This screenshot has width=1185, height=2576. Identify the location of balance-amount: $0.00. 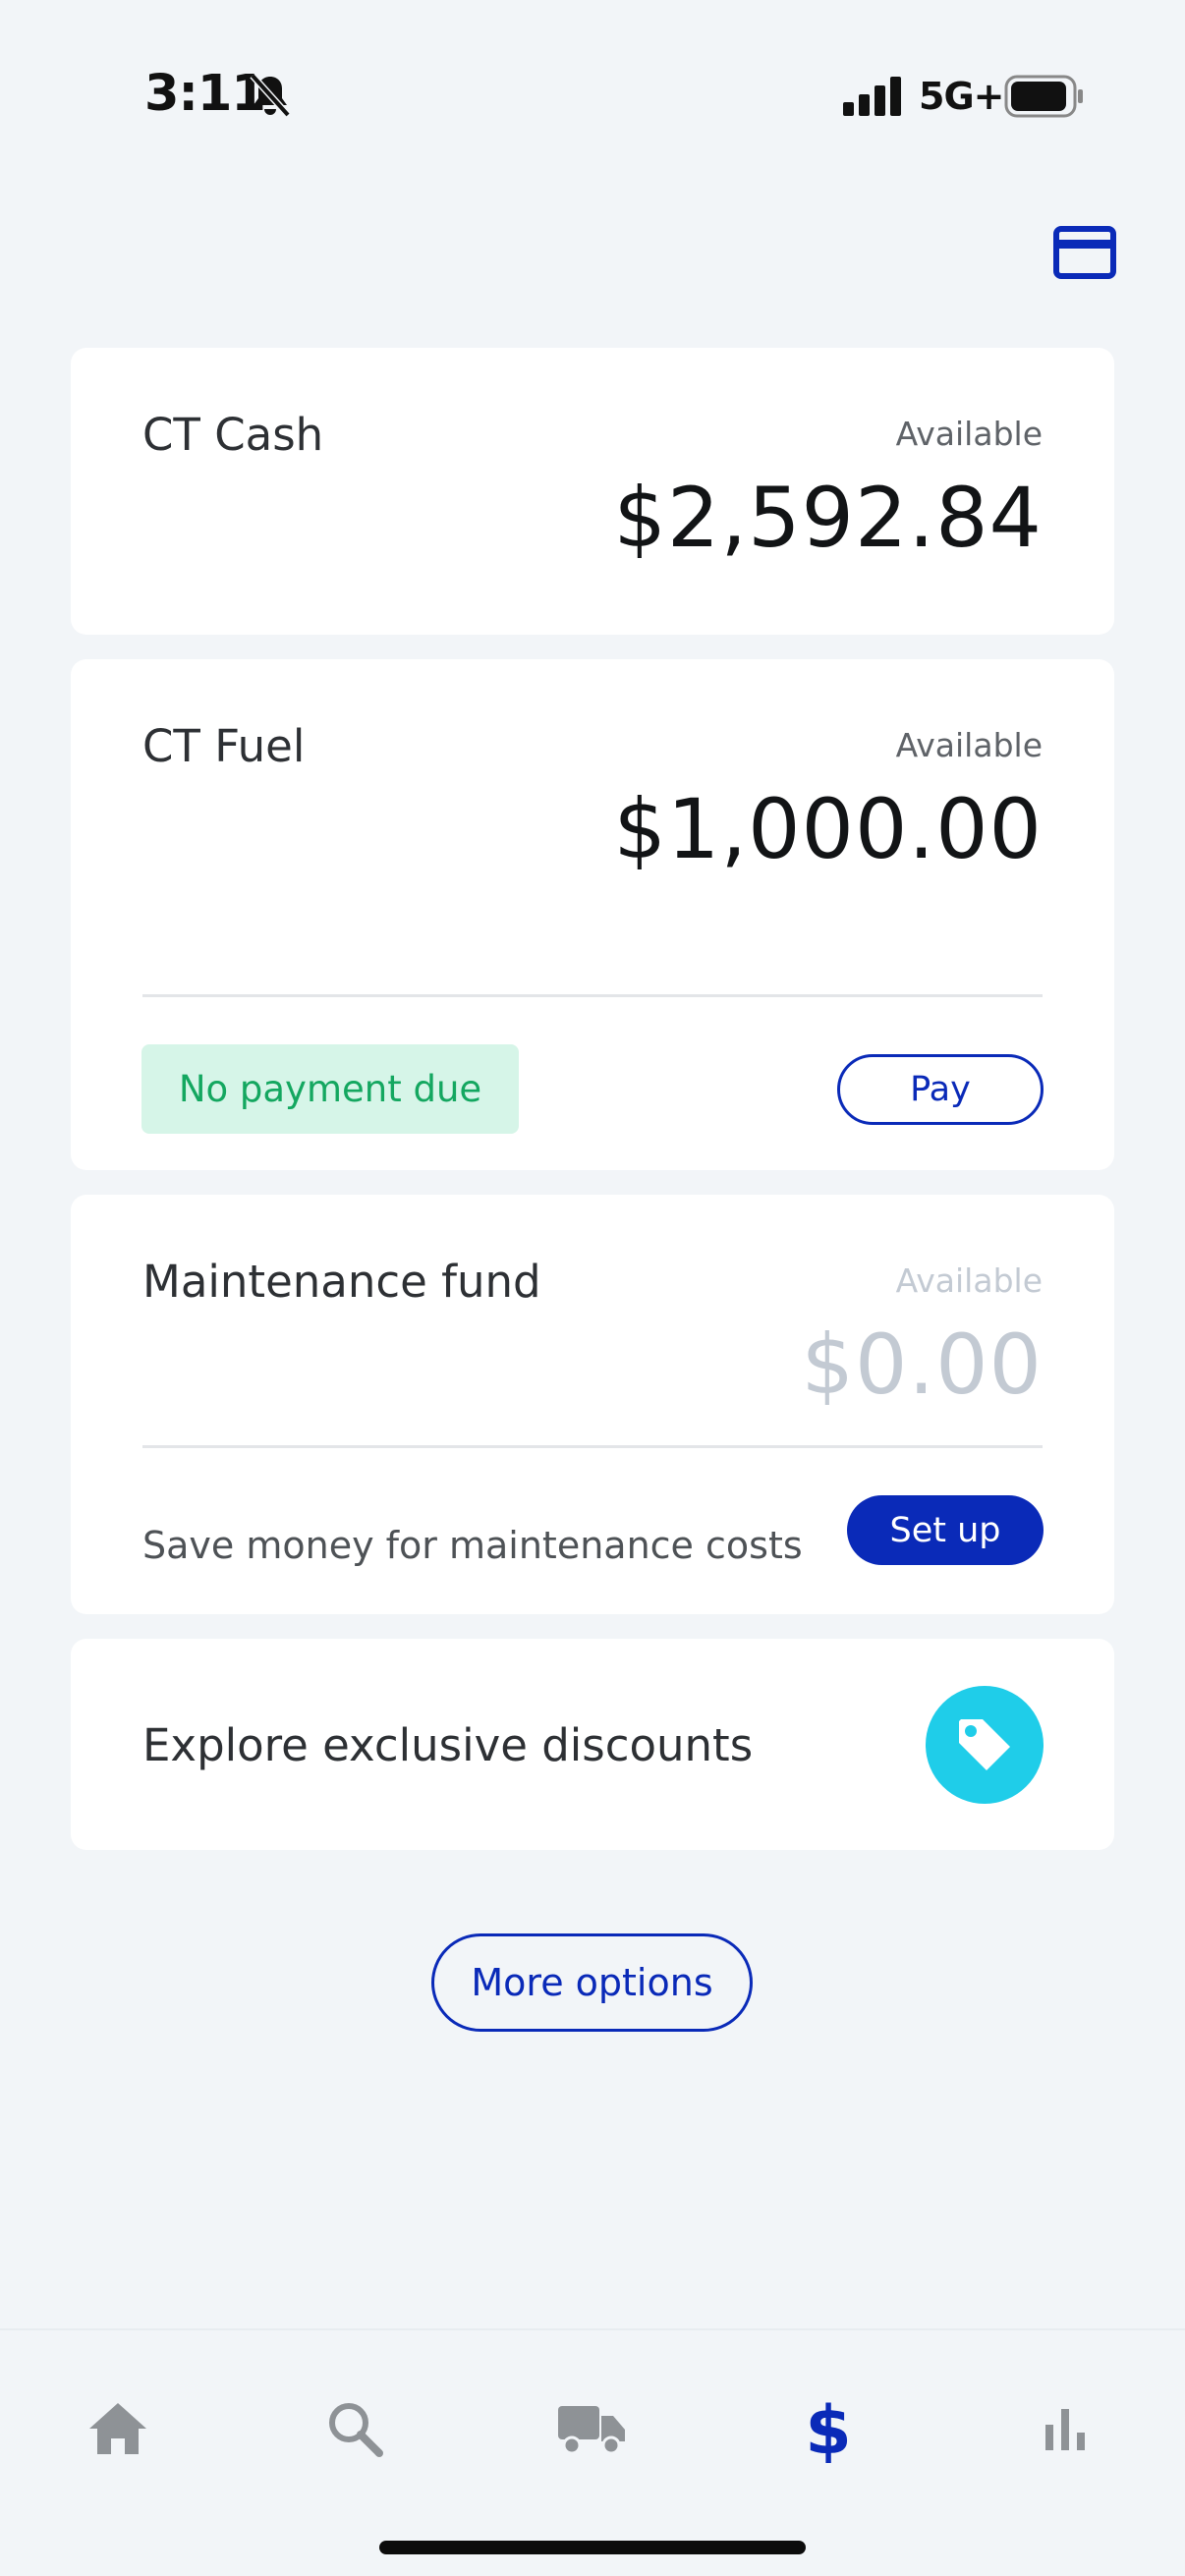
(922, 1364).